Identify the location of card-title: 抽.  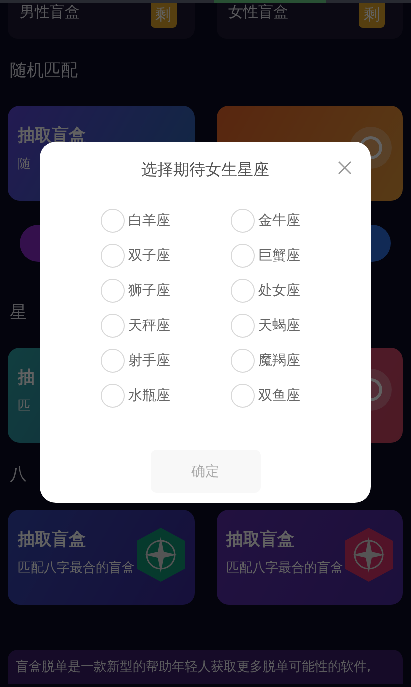
(26, 378).